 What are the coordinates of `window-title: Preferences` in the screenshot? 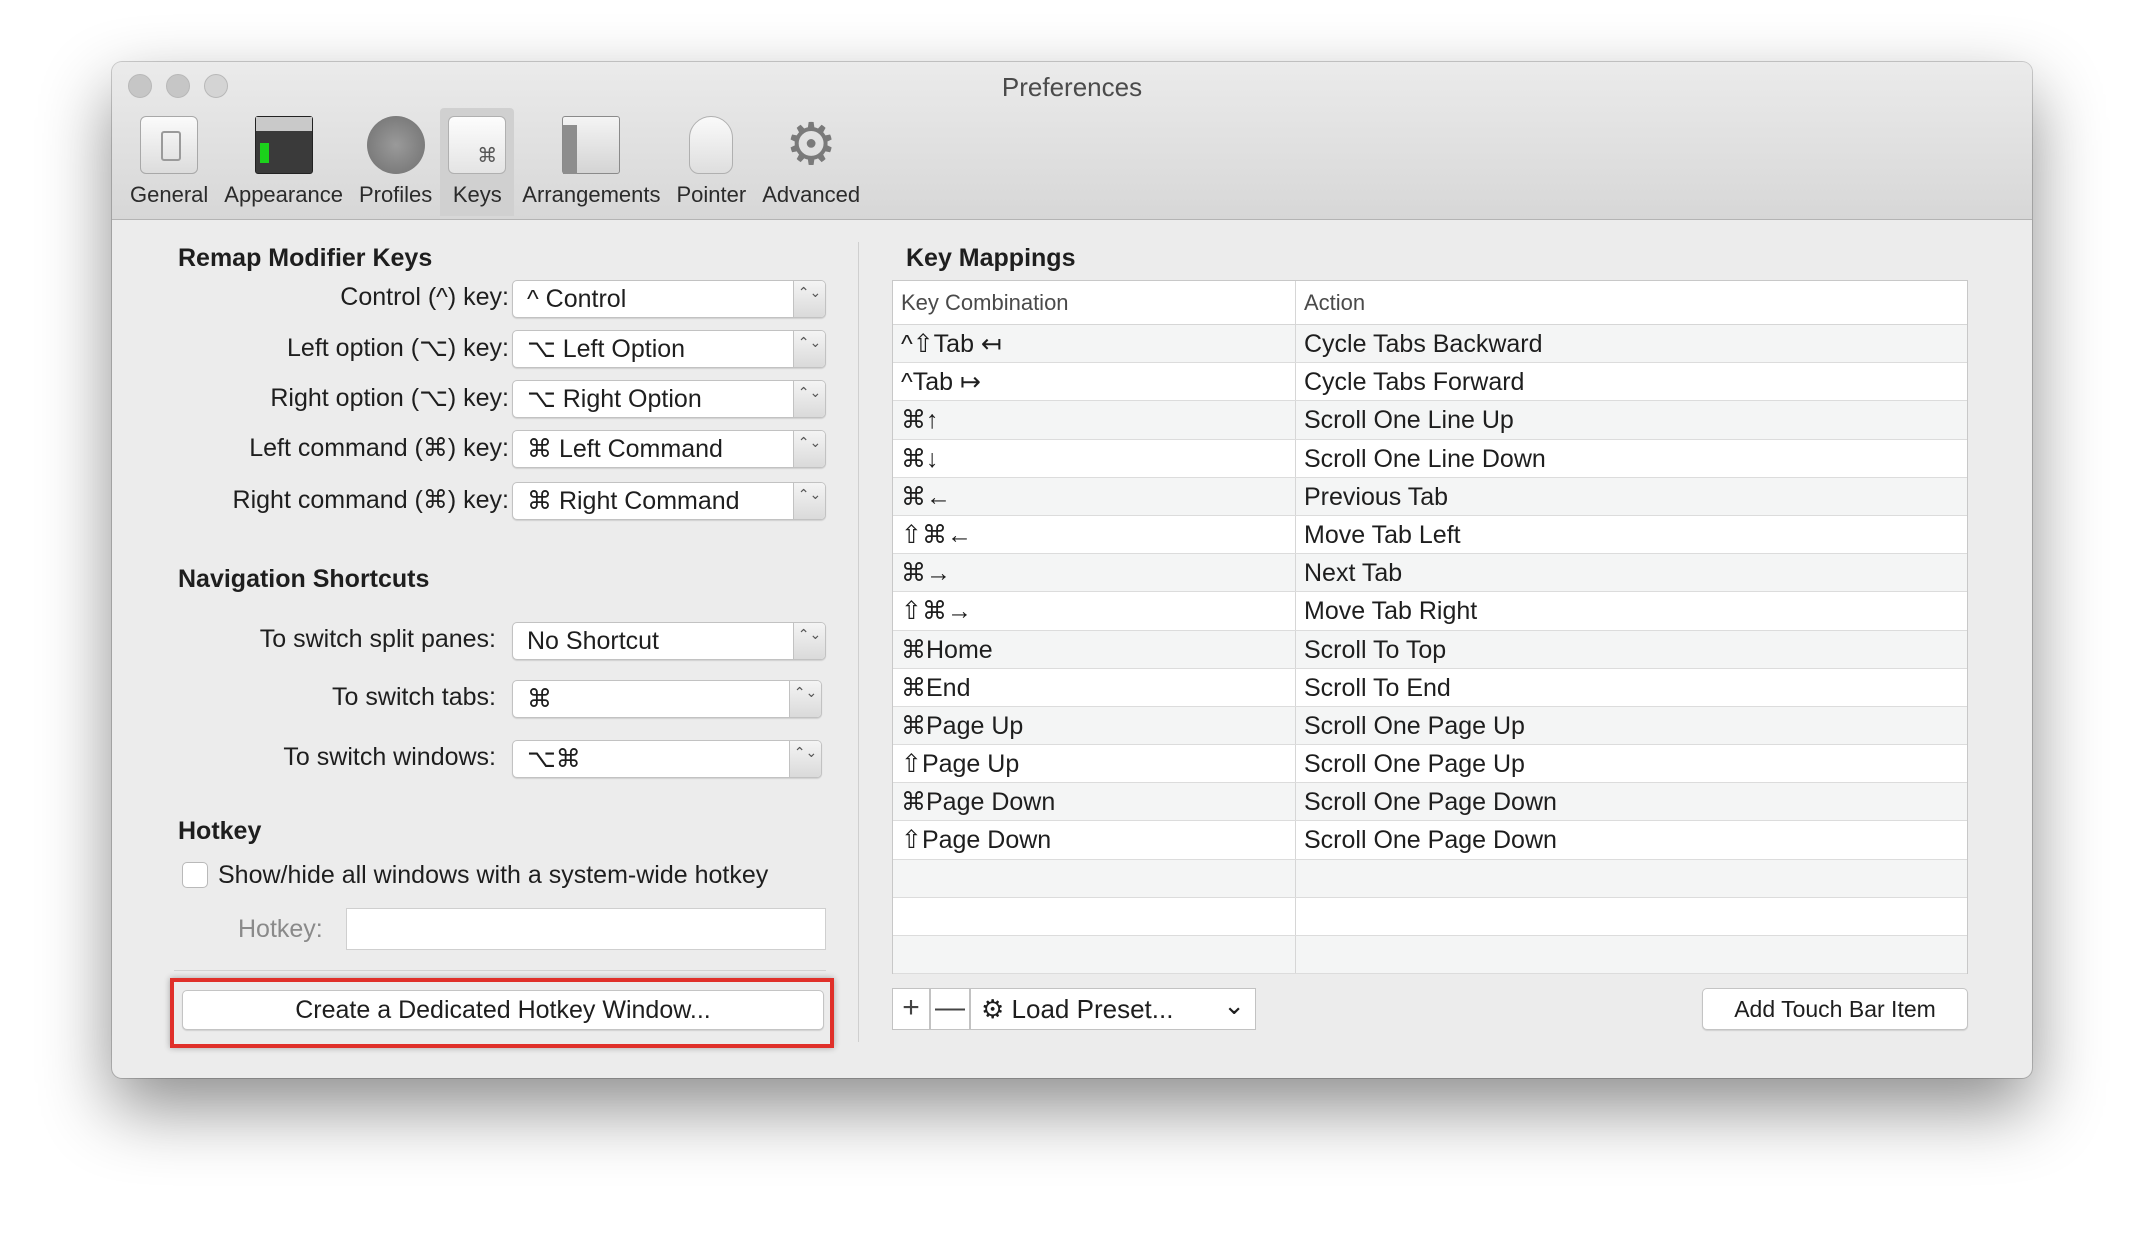 It's located at (1072, 87).